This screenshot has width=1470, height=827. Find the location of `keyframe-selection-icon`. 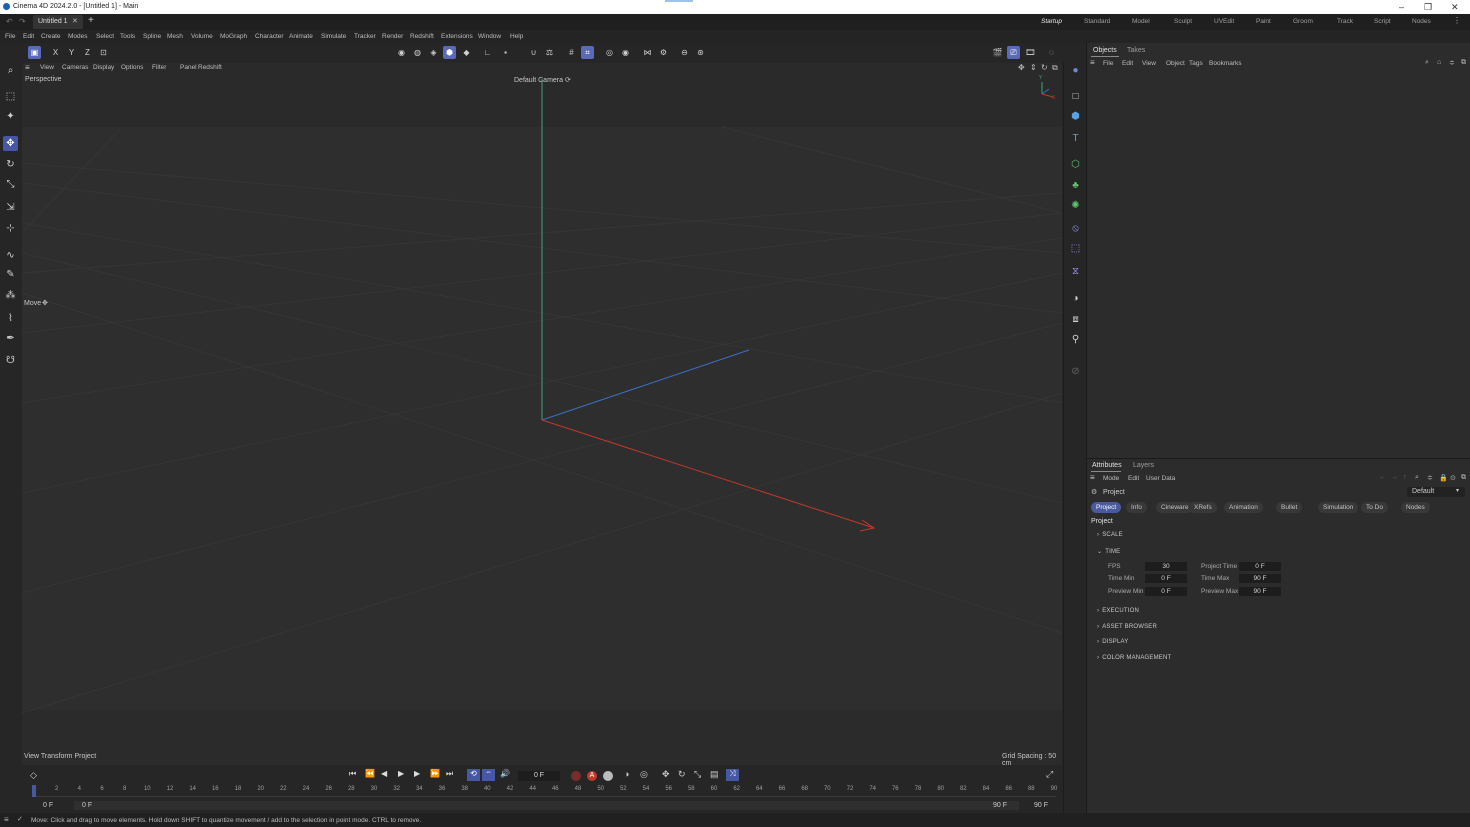

keyframe-selection-icon is located at coordinates (608, 776).